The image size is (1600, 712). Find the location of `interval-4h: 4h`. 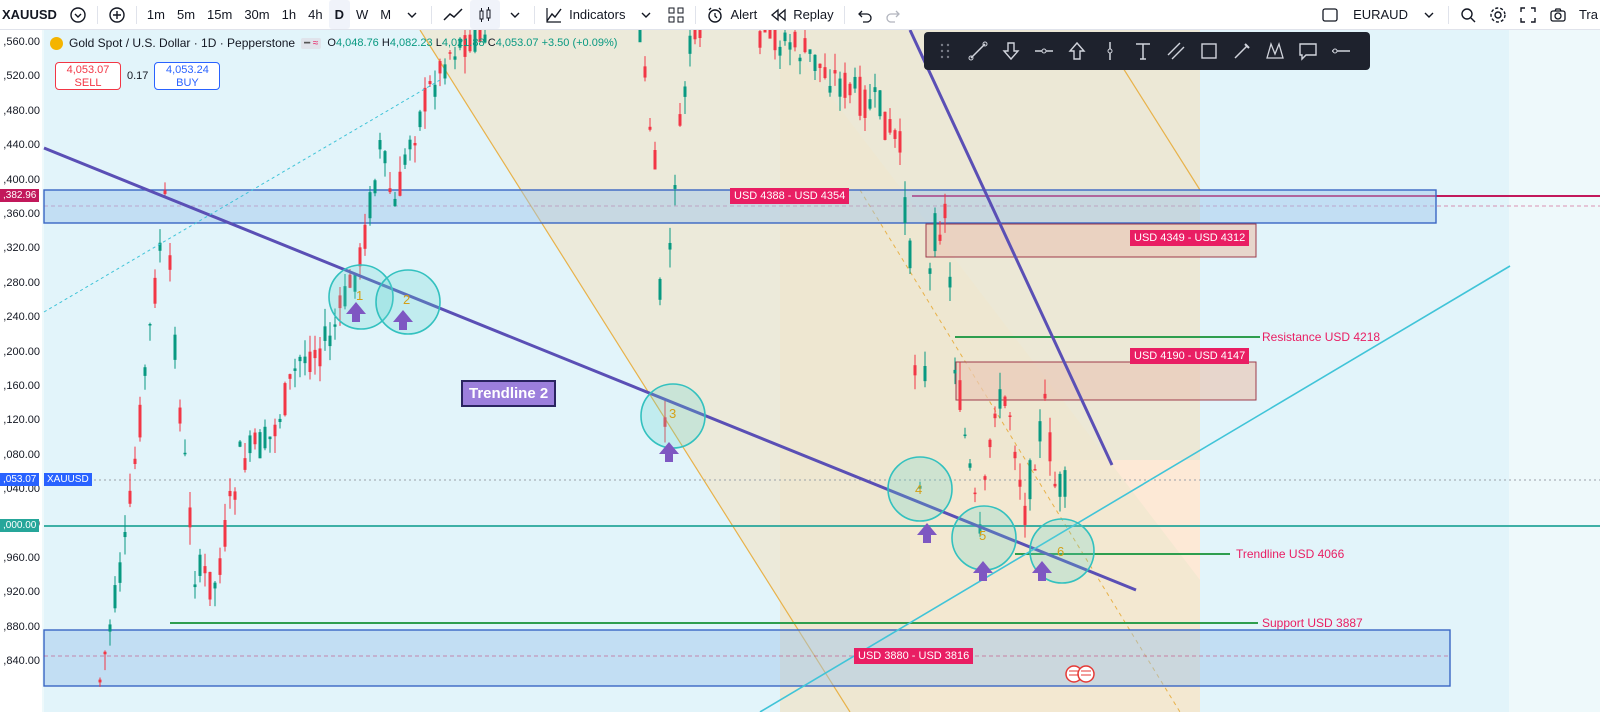

interval-4h: 4h is located at coordinates (315, 14).